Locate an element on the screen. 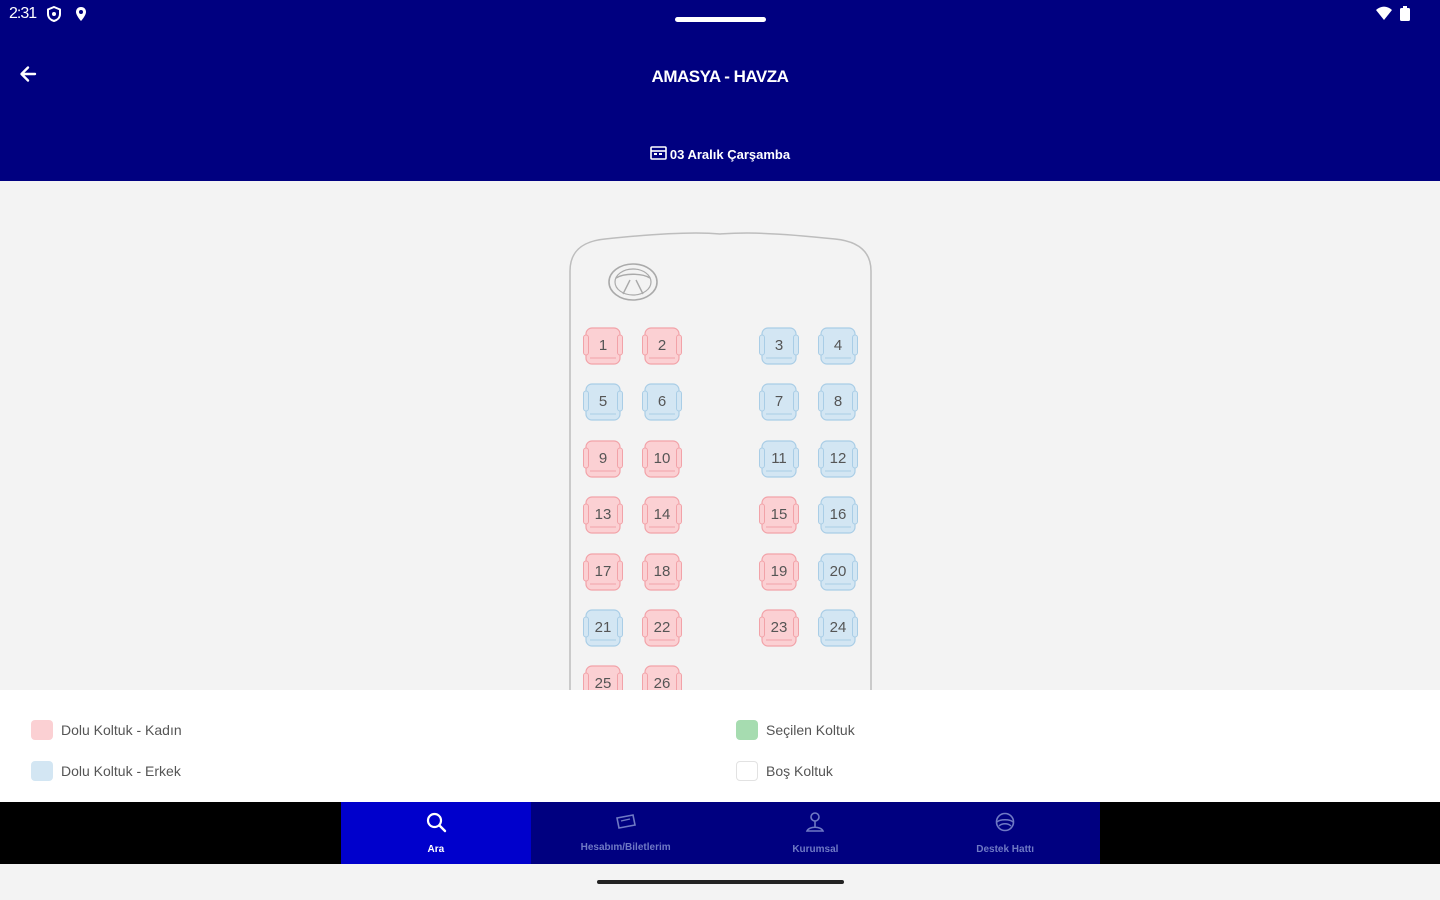  seat-3: 3 is located at coordinates (779, 346).